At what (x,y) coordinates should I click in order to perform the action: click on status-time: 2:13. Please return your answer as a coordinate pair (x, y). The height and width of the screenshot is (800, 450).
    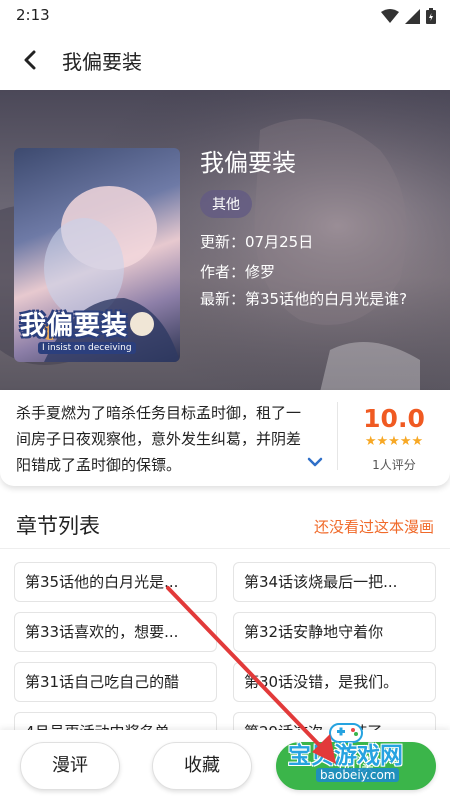
    Looking at the image, I should click on (33, 15).